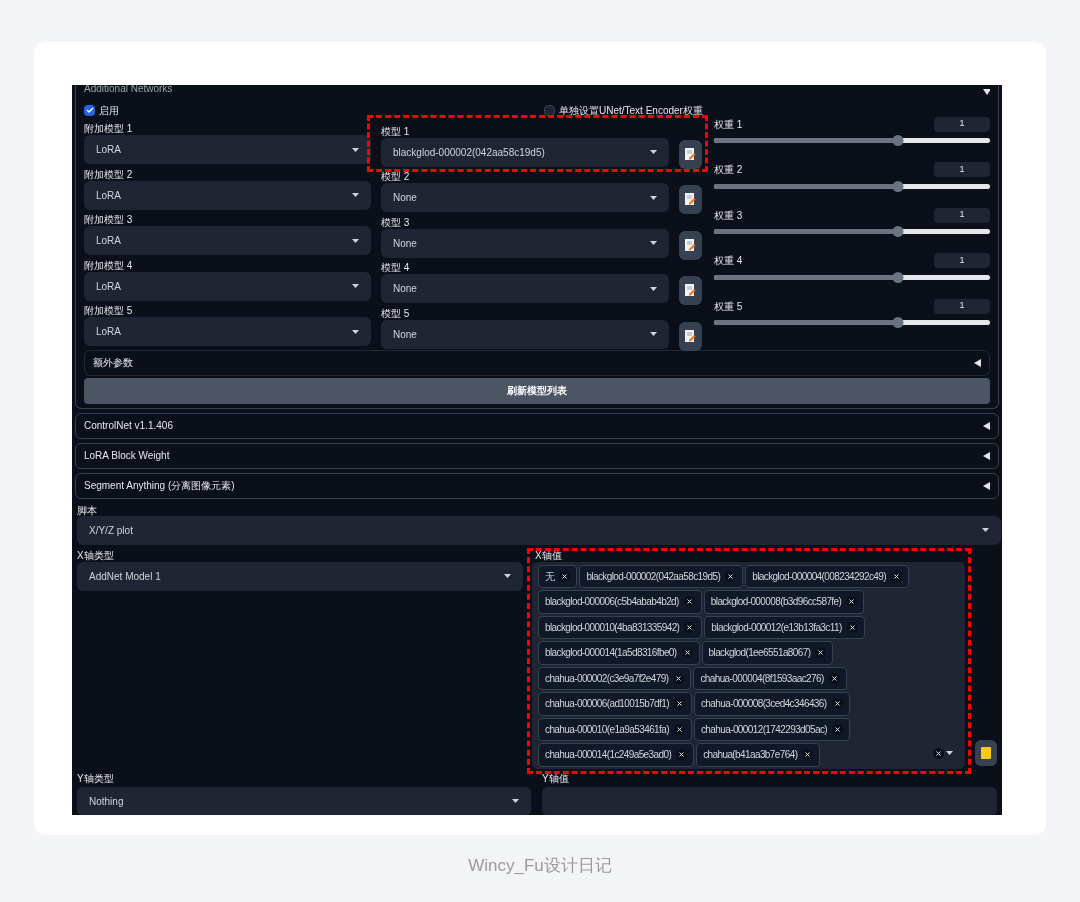 This screenshot has height=902, width=1080. Describe the element at coordinates (396, 131) in the screenshot. I see `field-label: 模型 1` at that location.